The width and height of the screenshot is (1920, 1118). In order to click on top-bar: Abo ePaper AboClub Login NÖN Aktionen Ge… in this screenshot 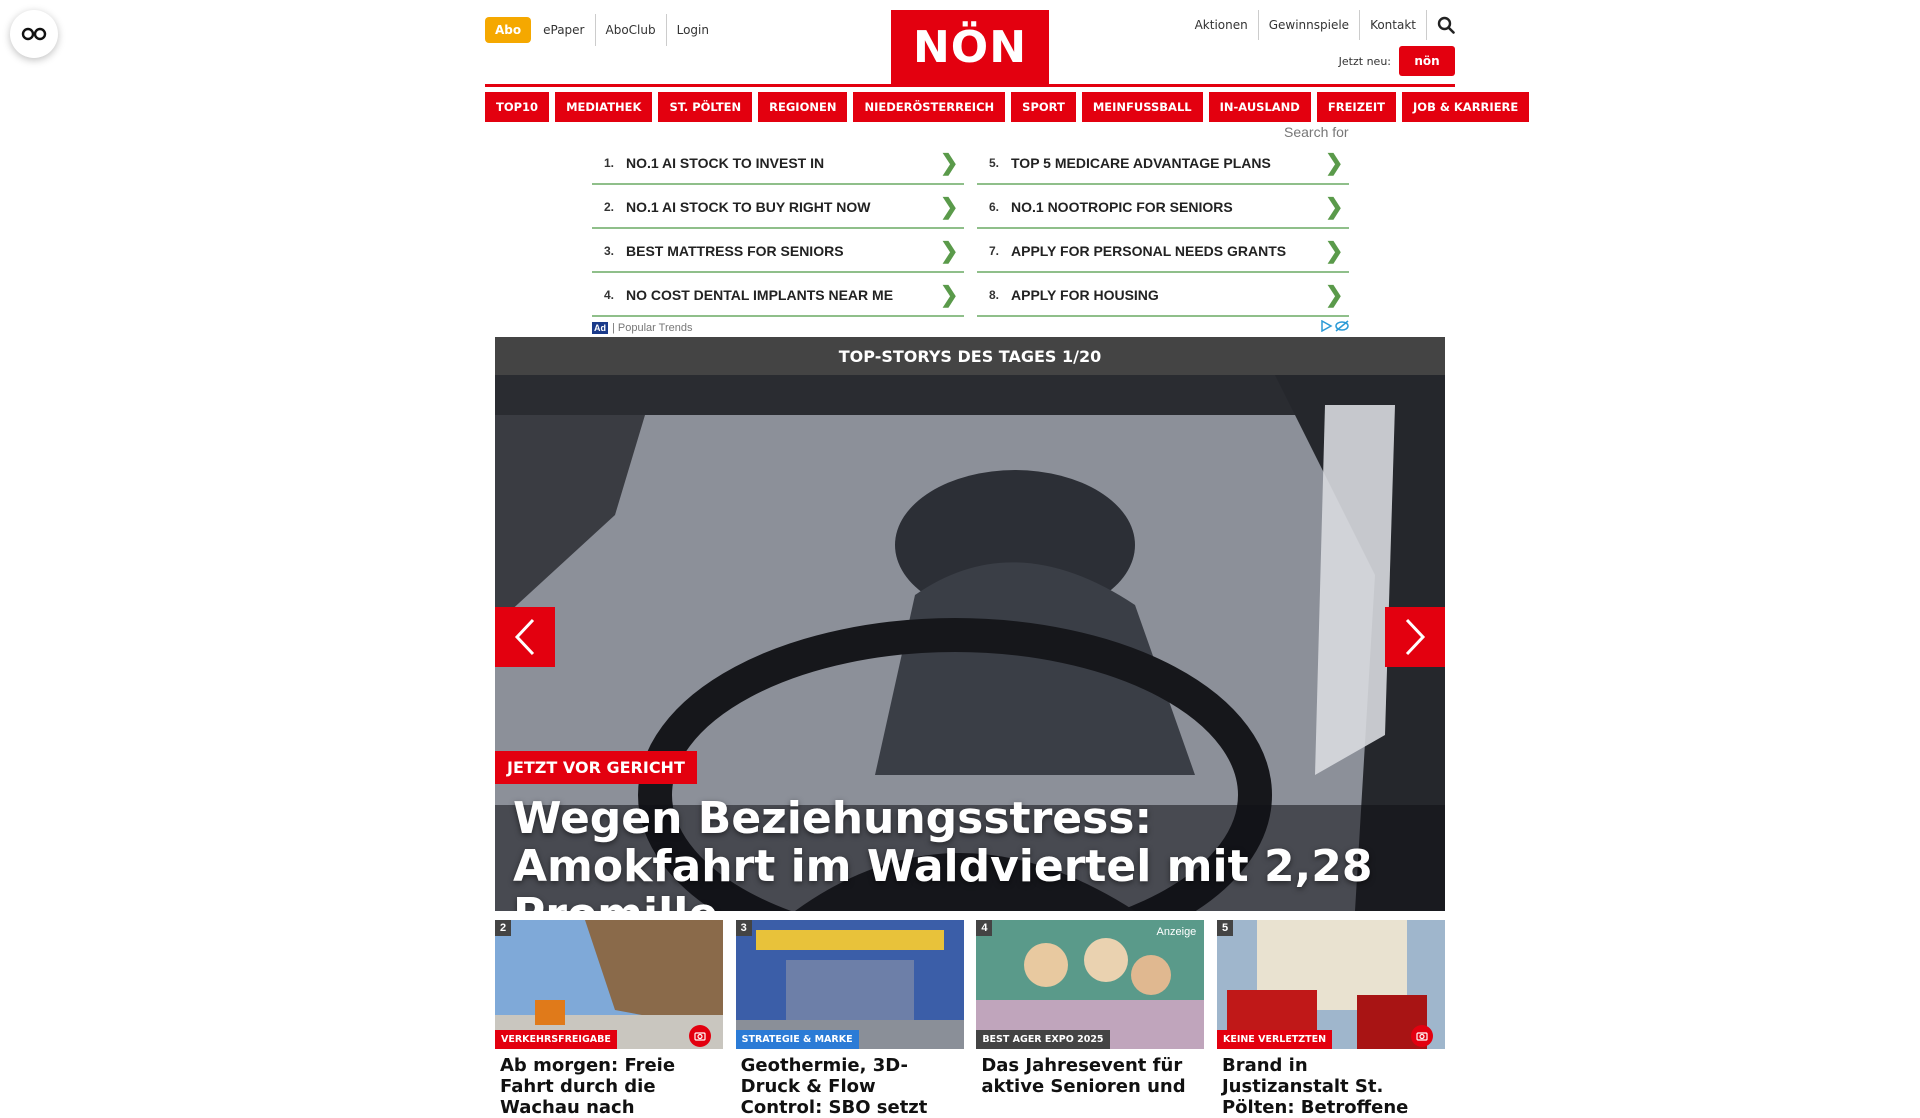, I will do `click(970, 43)`.